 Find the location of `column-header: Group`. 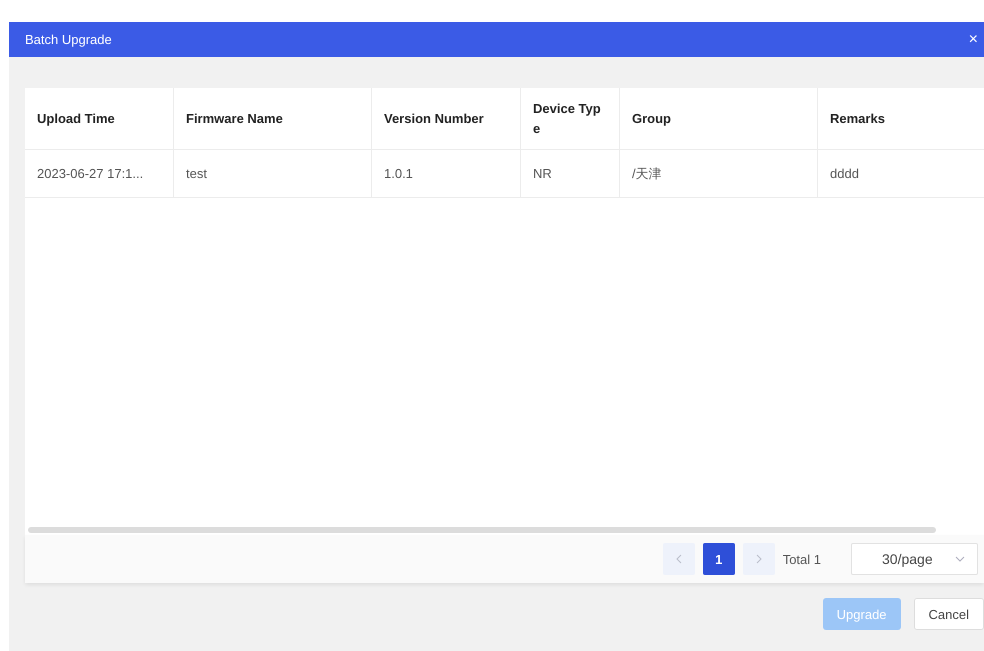

column-header: Group is located at coordinates (719, 119).